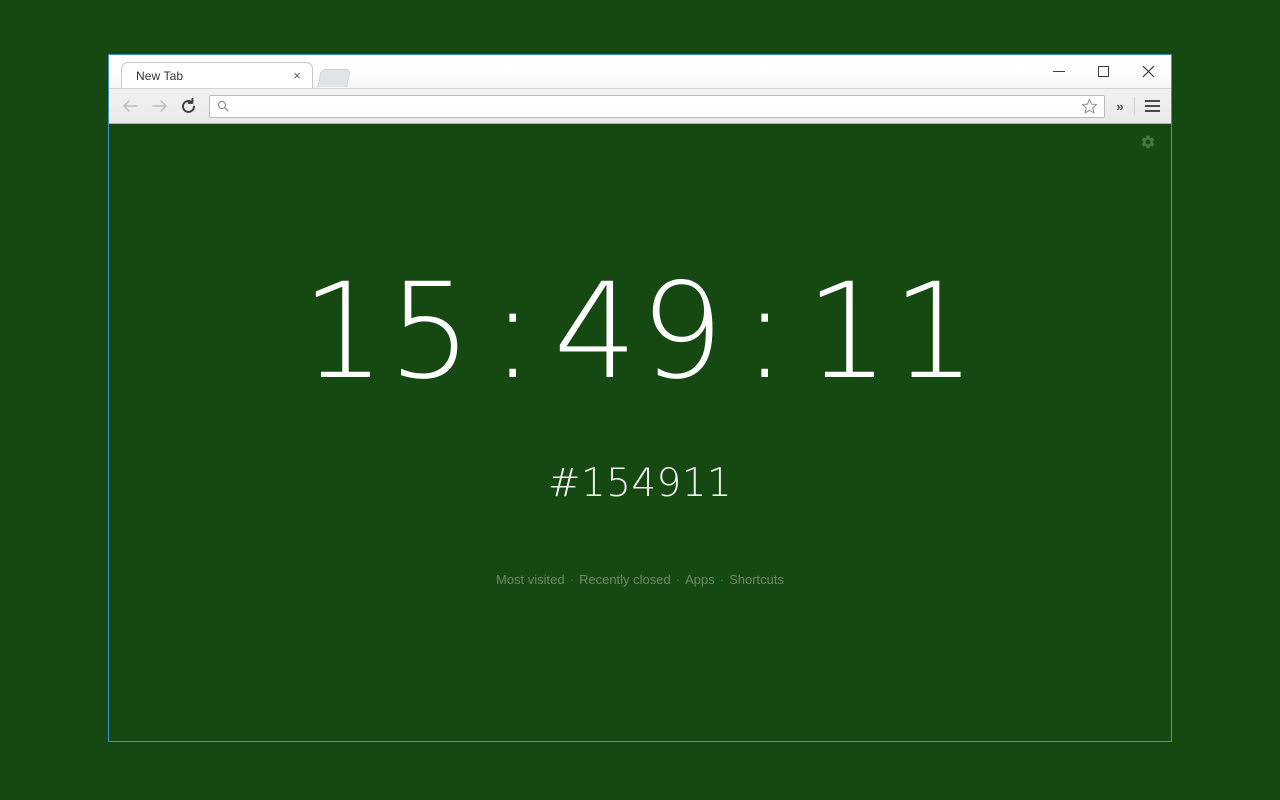 This screenshot has height=800, width=1280. I want to click on tab-strip: New Tab ×, so click(640, 72).